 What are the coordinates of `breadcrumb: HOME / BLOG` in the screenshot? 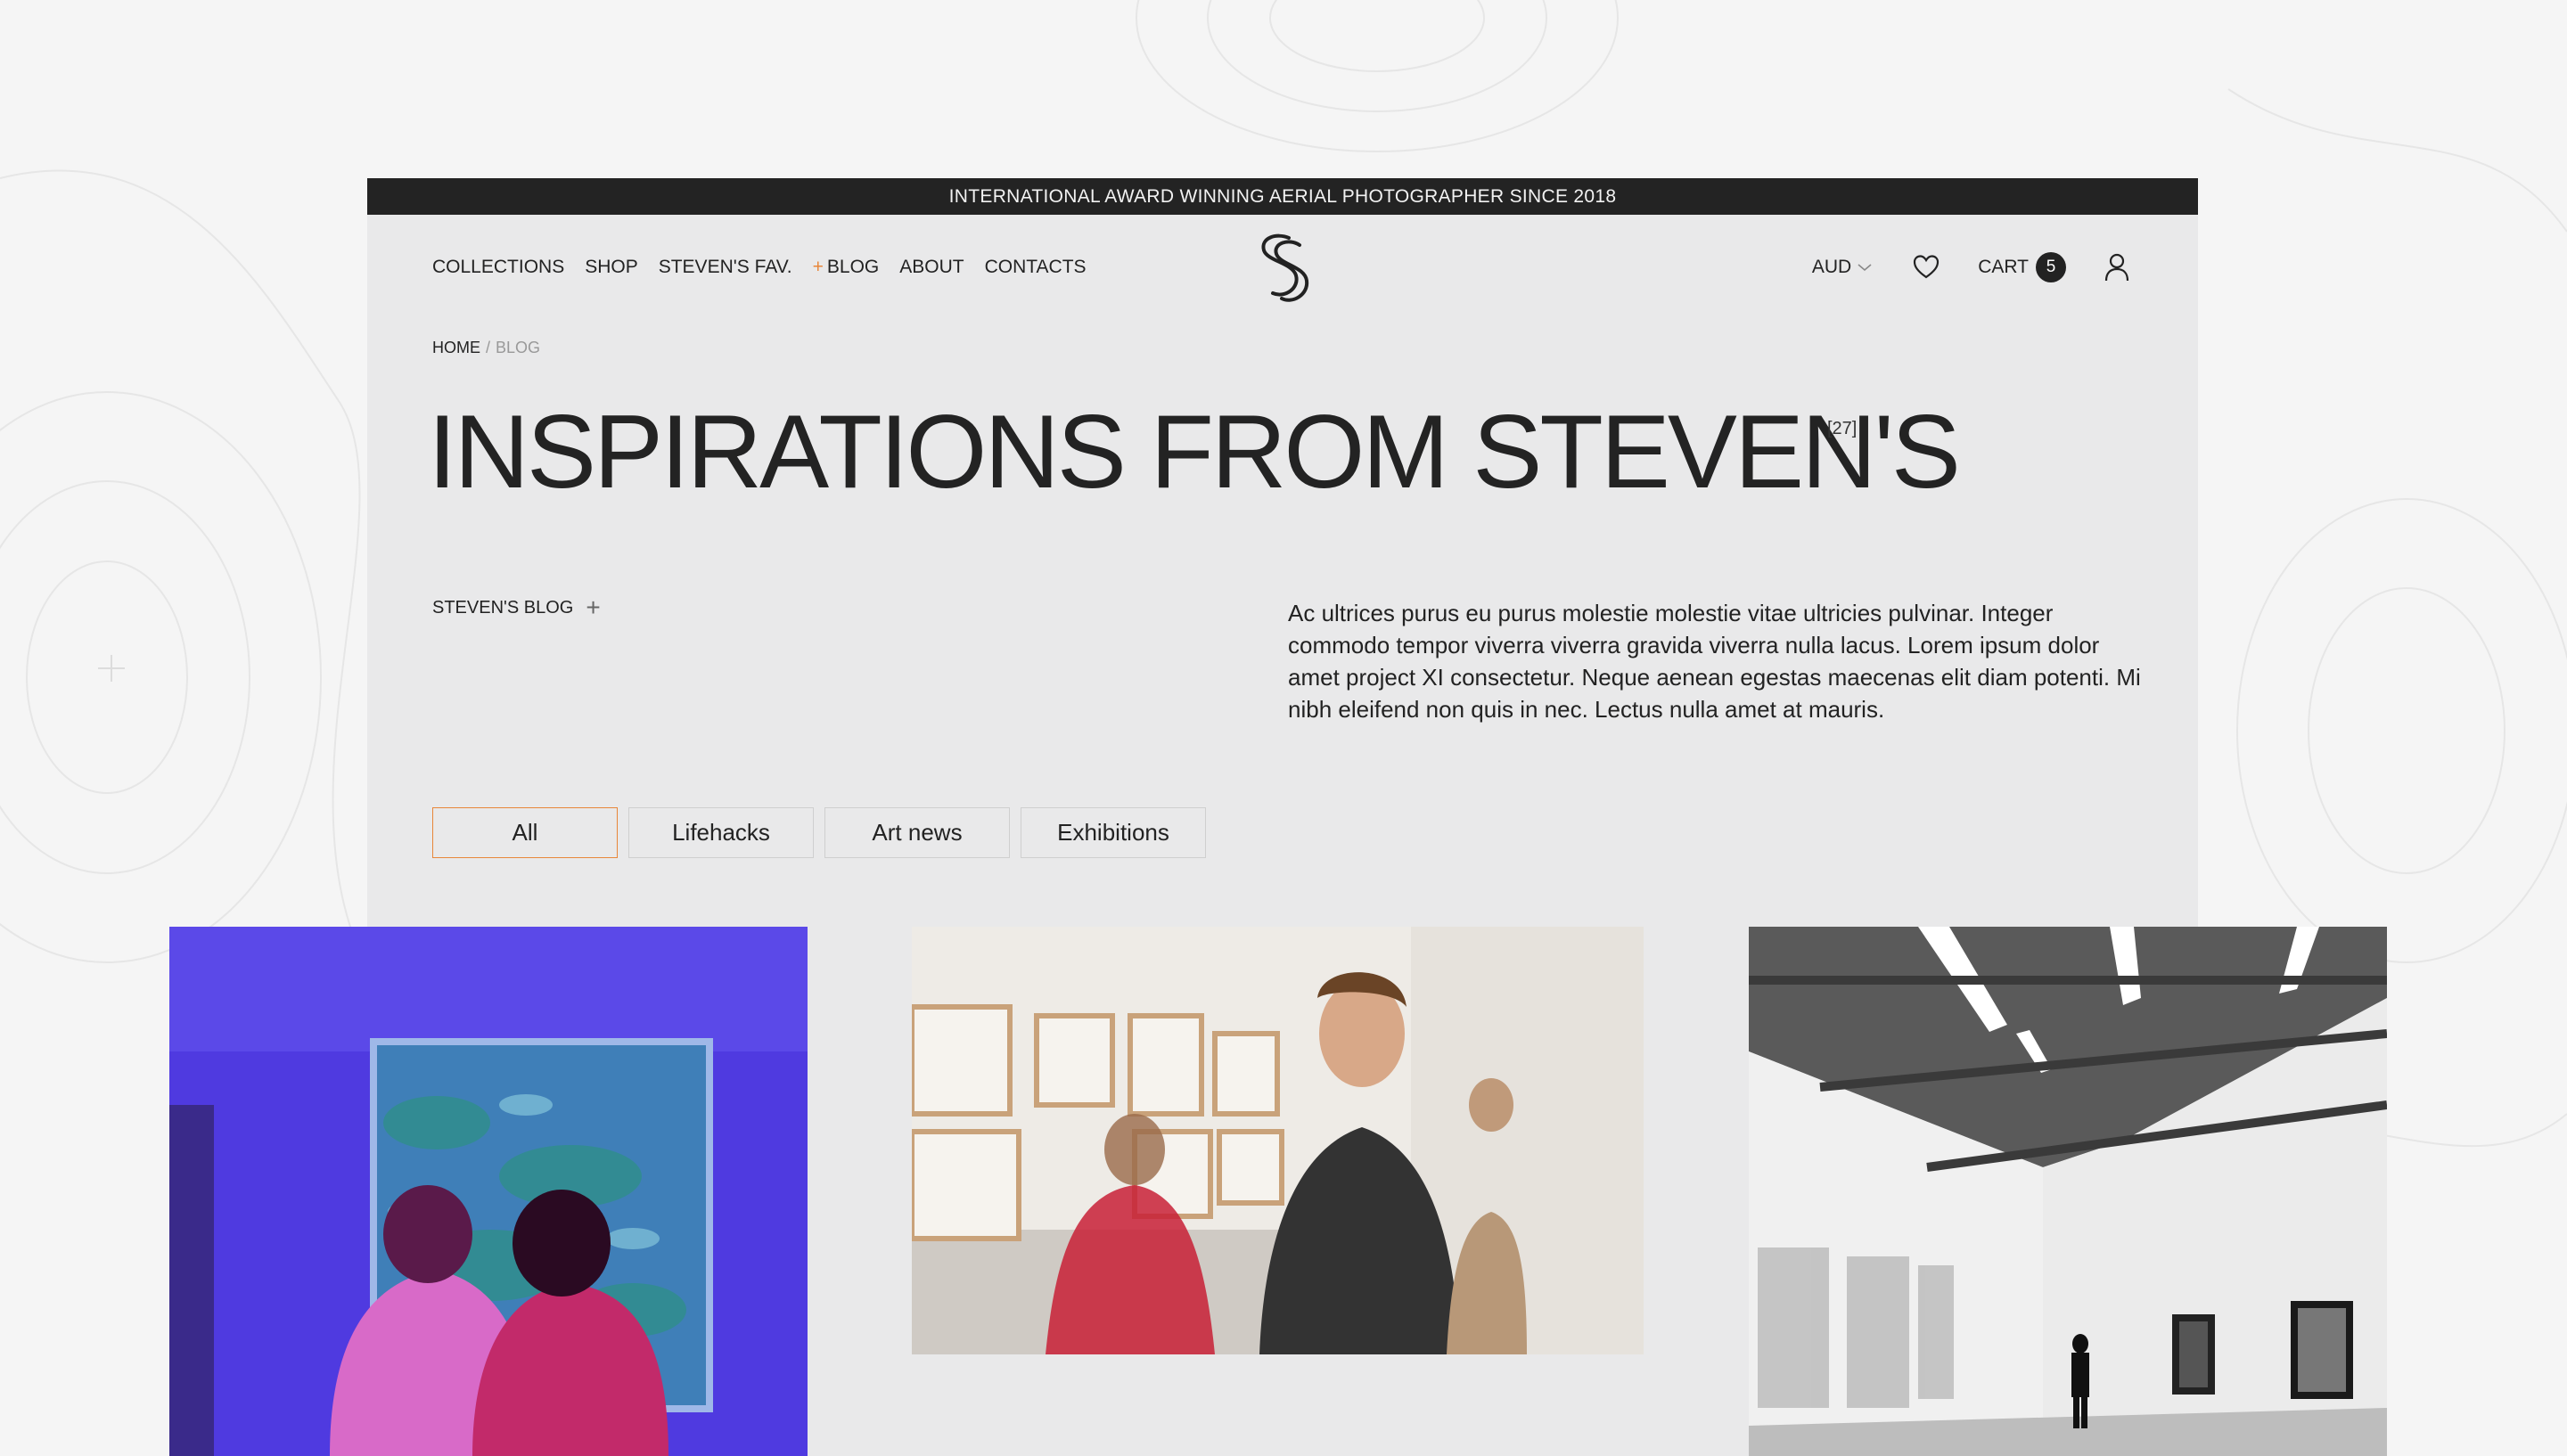 It's located at (486, 348).